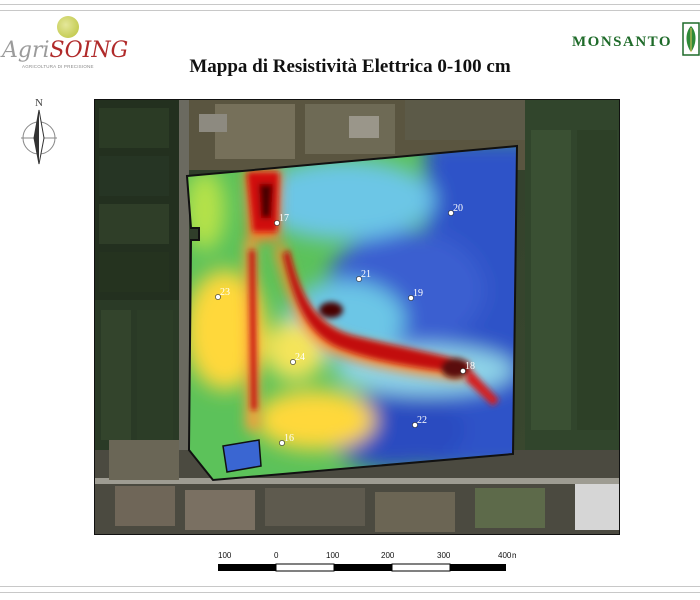 The image size is (700, 600). What do you see at coordinates (505, 555) in the screenshot?
I see `scale-tick-label: 400` at bounding box center [505, 555].